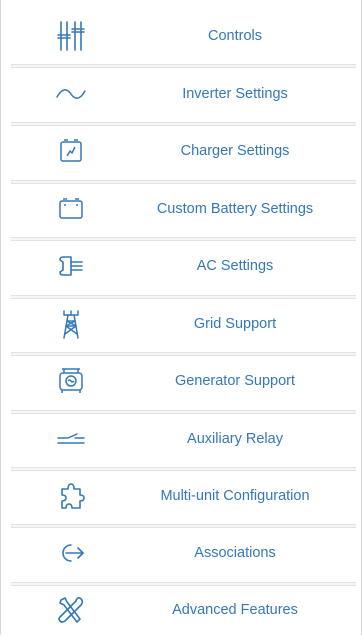  Describe the element at coordinates (235, 439) in the screenshot. I see `menu-item-label: Auxiliary Relay` at that location.